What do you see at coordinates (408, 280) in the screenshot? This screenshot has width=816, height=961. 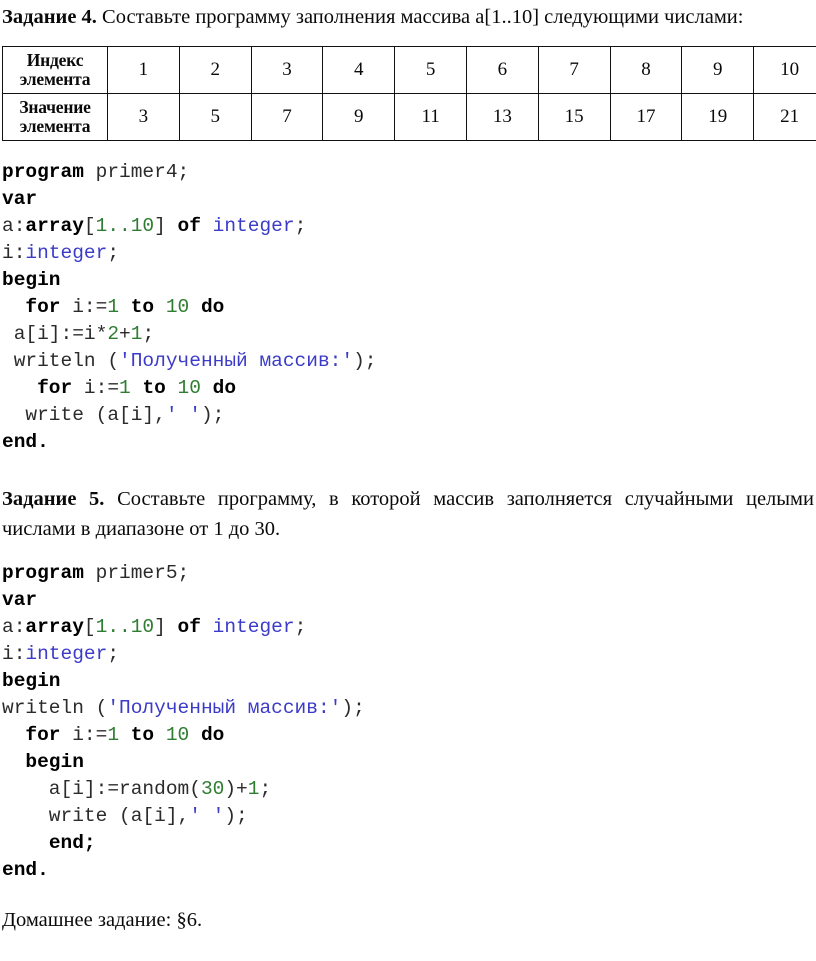 I see `code-line-5: begin` at bounding box center [408, 280].